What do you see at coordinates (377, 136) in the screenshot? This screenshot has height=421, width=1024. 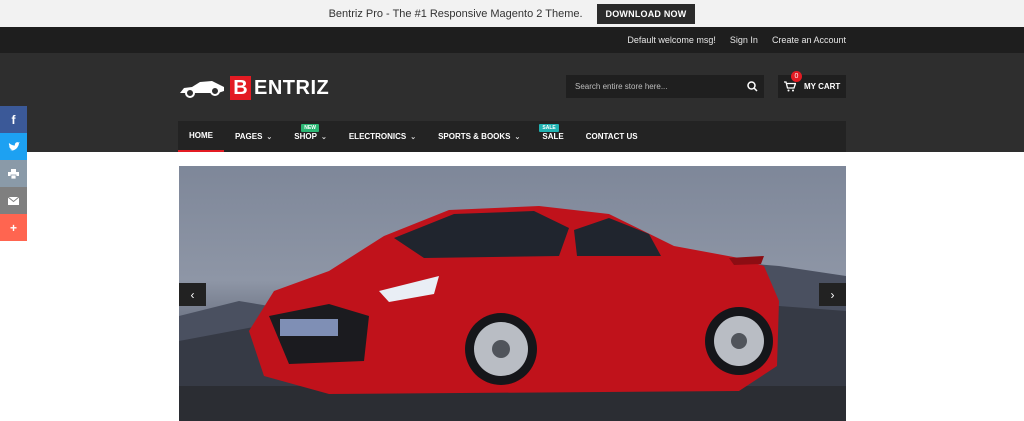 I see `nav-label: ELECTRONICS` at bounding box center [377, 136].